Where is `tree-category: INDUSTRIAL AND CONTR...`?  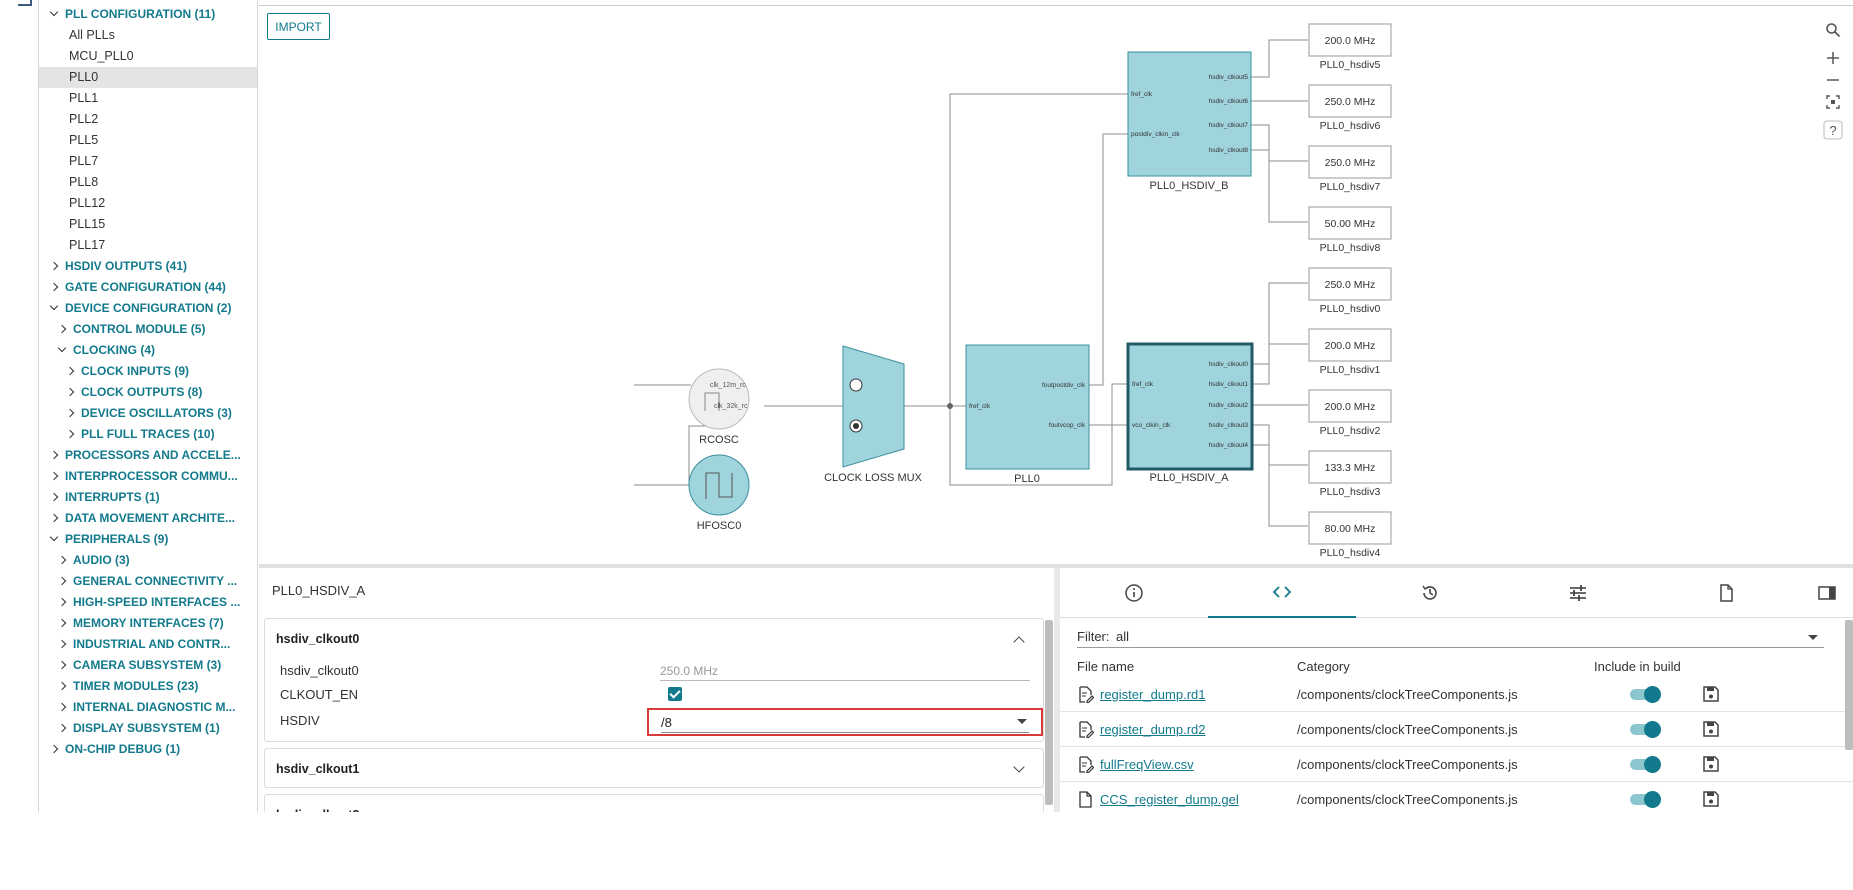 tree-category: INDUSTRIAL AND CONTR... is located at coordinates (148, 644).